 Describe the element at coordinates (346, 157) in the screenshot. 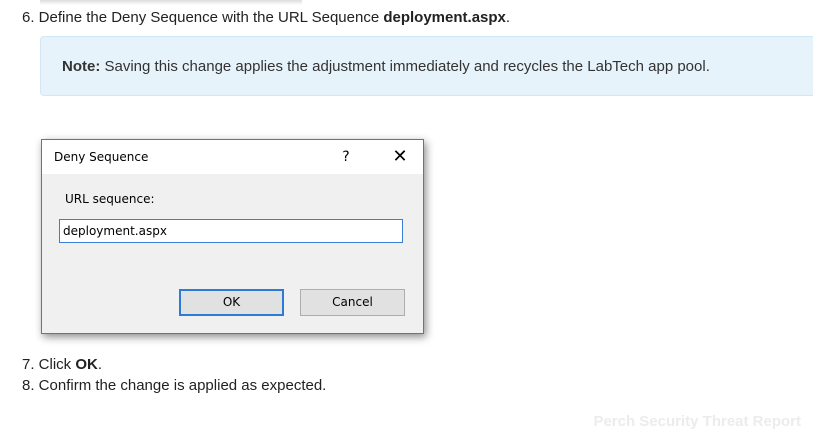

I see `help-icon: ?` at that location.